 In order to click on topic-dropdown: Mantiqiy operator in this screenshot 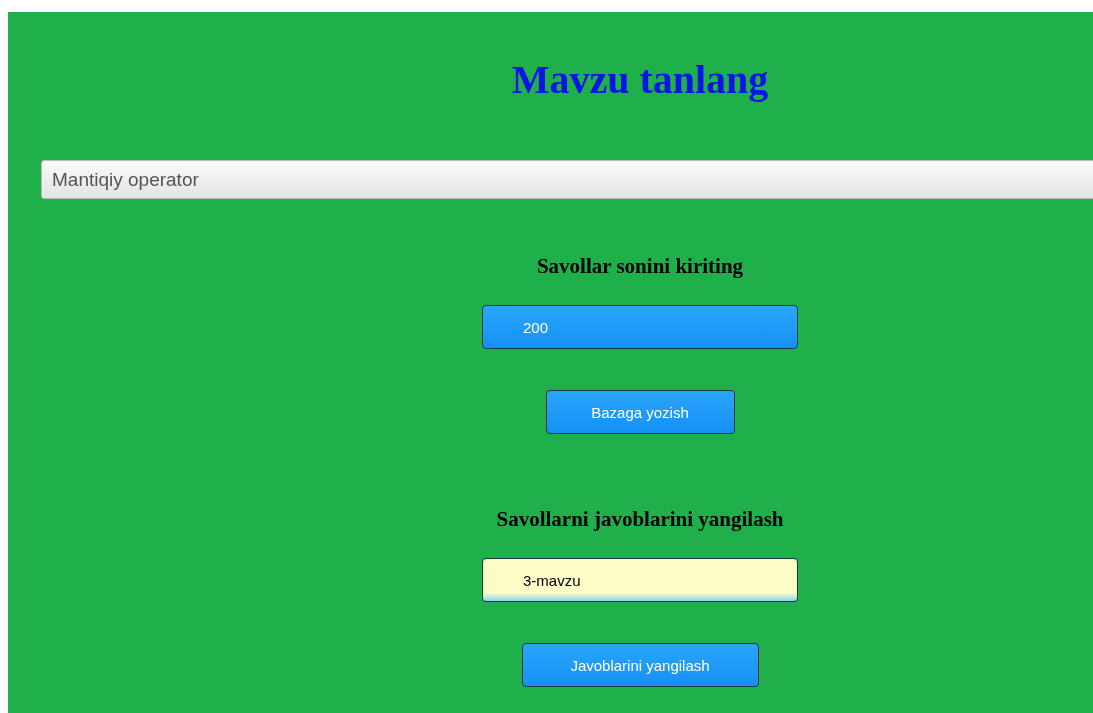, I will do `click(567, 179)`.